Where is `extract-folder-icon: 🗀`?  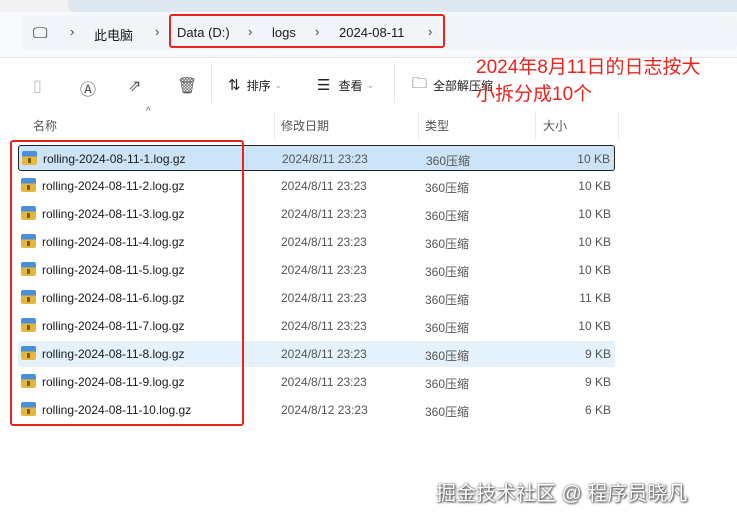
extract-folder-icon: 🗀 is located at coordinates (420, 83).